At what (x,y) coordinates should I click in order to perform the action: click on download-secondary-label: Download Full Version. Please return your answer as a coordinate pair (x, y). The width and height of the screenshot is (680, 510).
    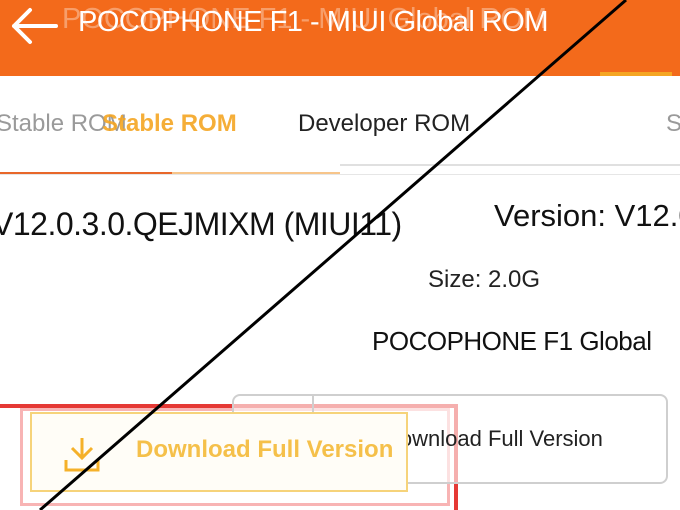
    Looking at the image, I should click on (493, 438).